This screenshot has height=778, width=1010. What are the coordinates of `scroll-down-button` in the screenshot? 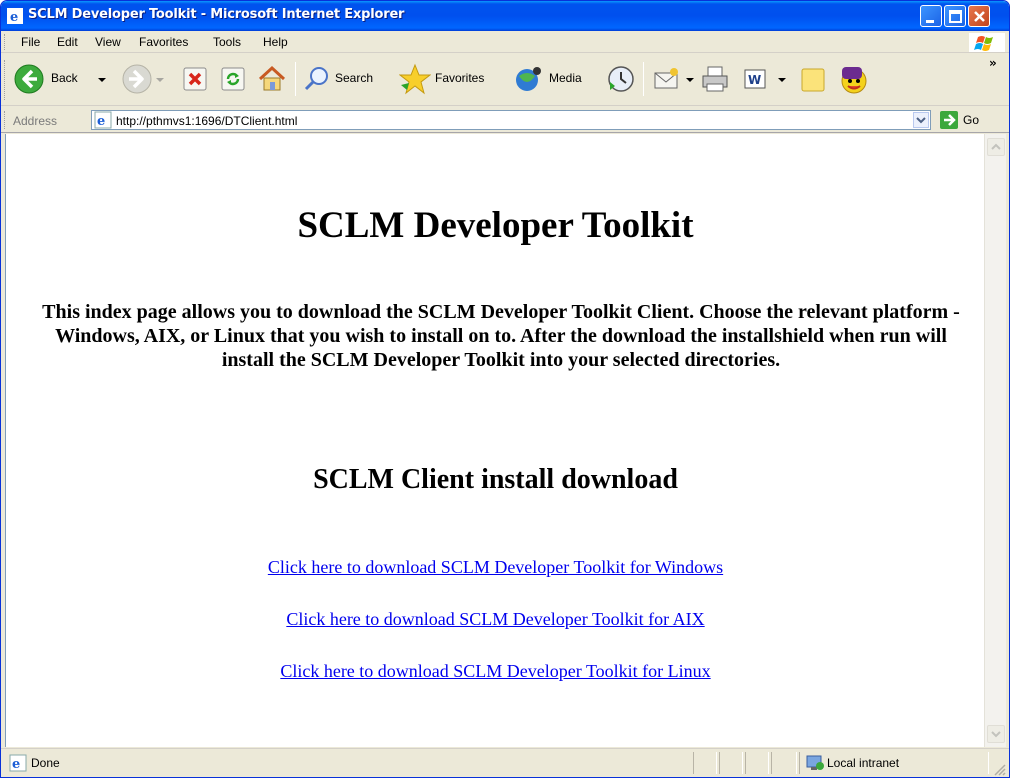 It's located at (996, 734).